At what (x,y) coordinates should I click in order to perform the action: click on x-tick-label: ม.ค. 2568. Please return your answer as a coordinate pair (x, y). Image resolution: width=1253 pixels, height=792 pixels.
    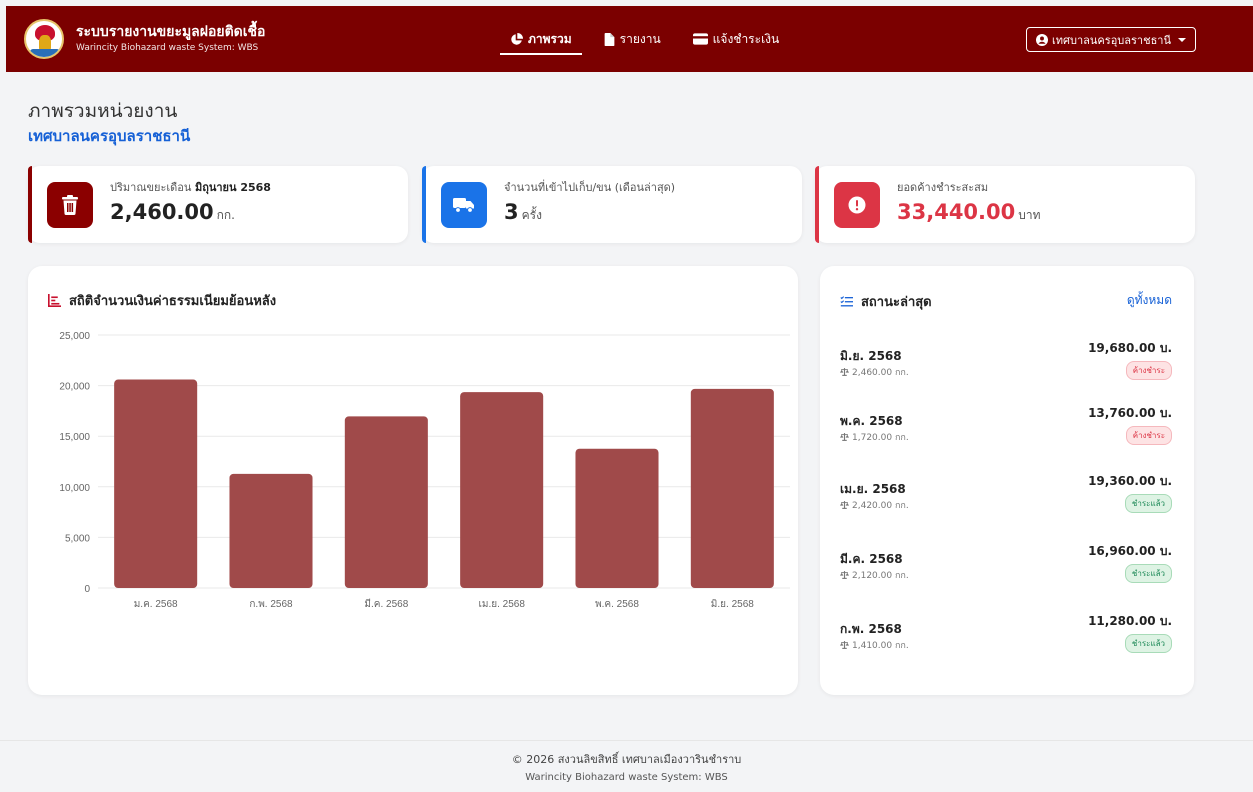
    Looking at the image, I should click on (156, 604).